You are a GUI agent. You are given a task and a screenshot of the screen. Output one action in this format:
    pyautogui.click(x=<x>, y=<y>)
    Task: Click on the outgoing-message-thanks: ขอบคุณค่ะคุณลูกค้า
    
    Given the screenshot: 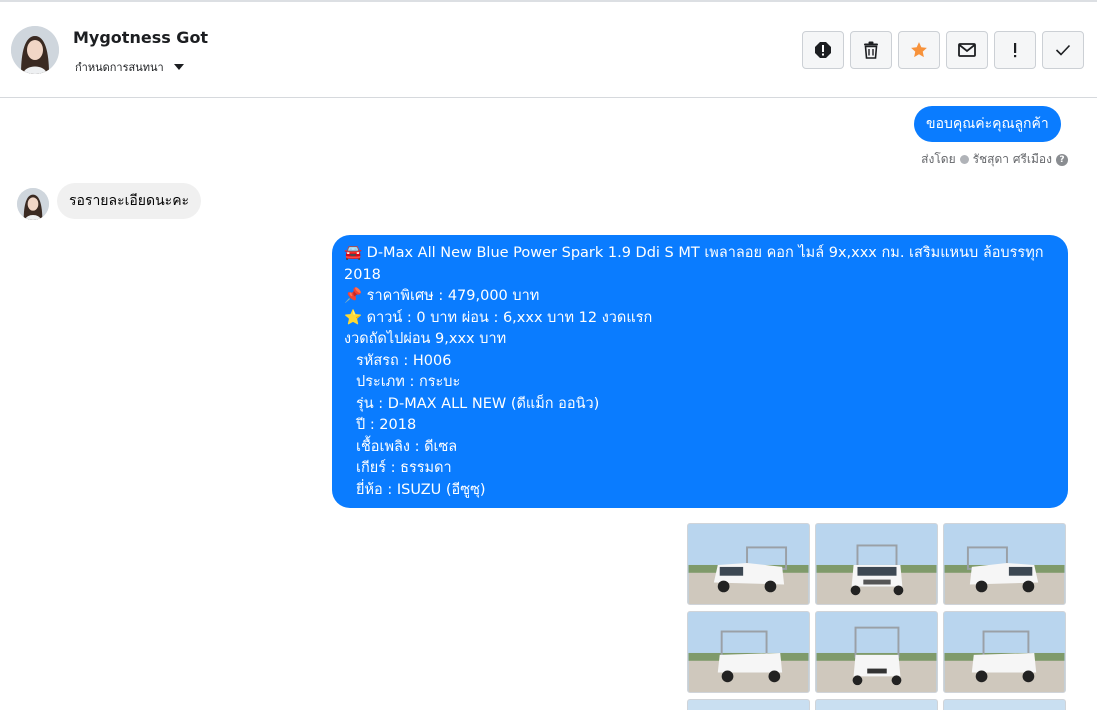 What is the action you would take?
    pyautogui.click(x=987, y=124)
    